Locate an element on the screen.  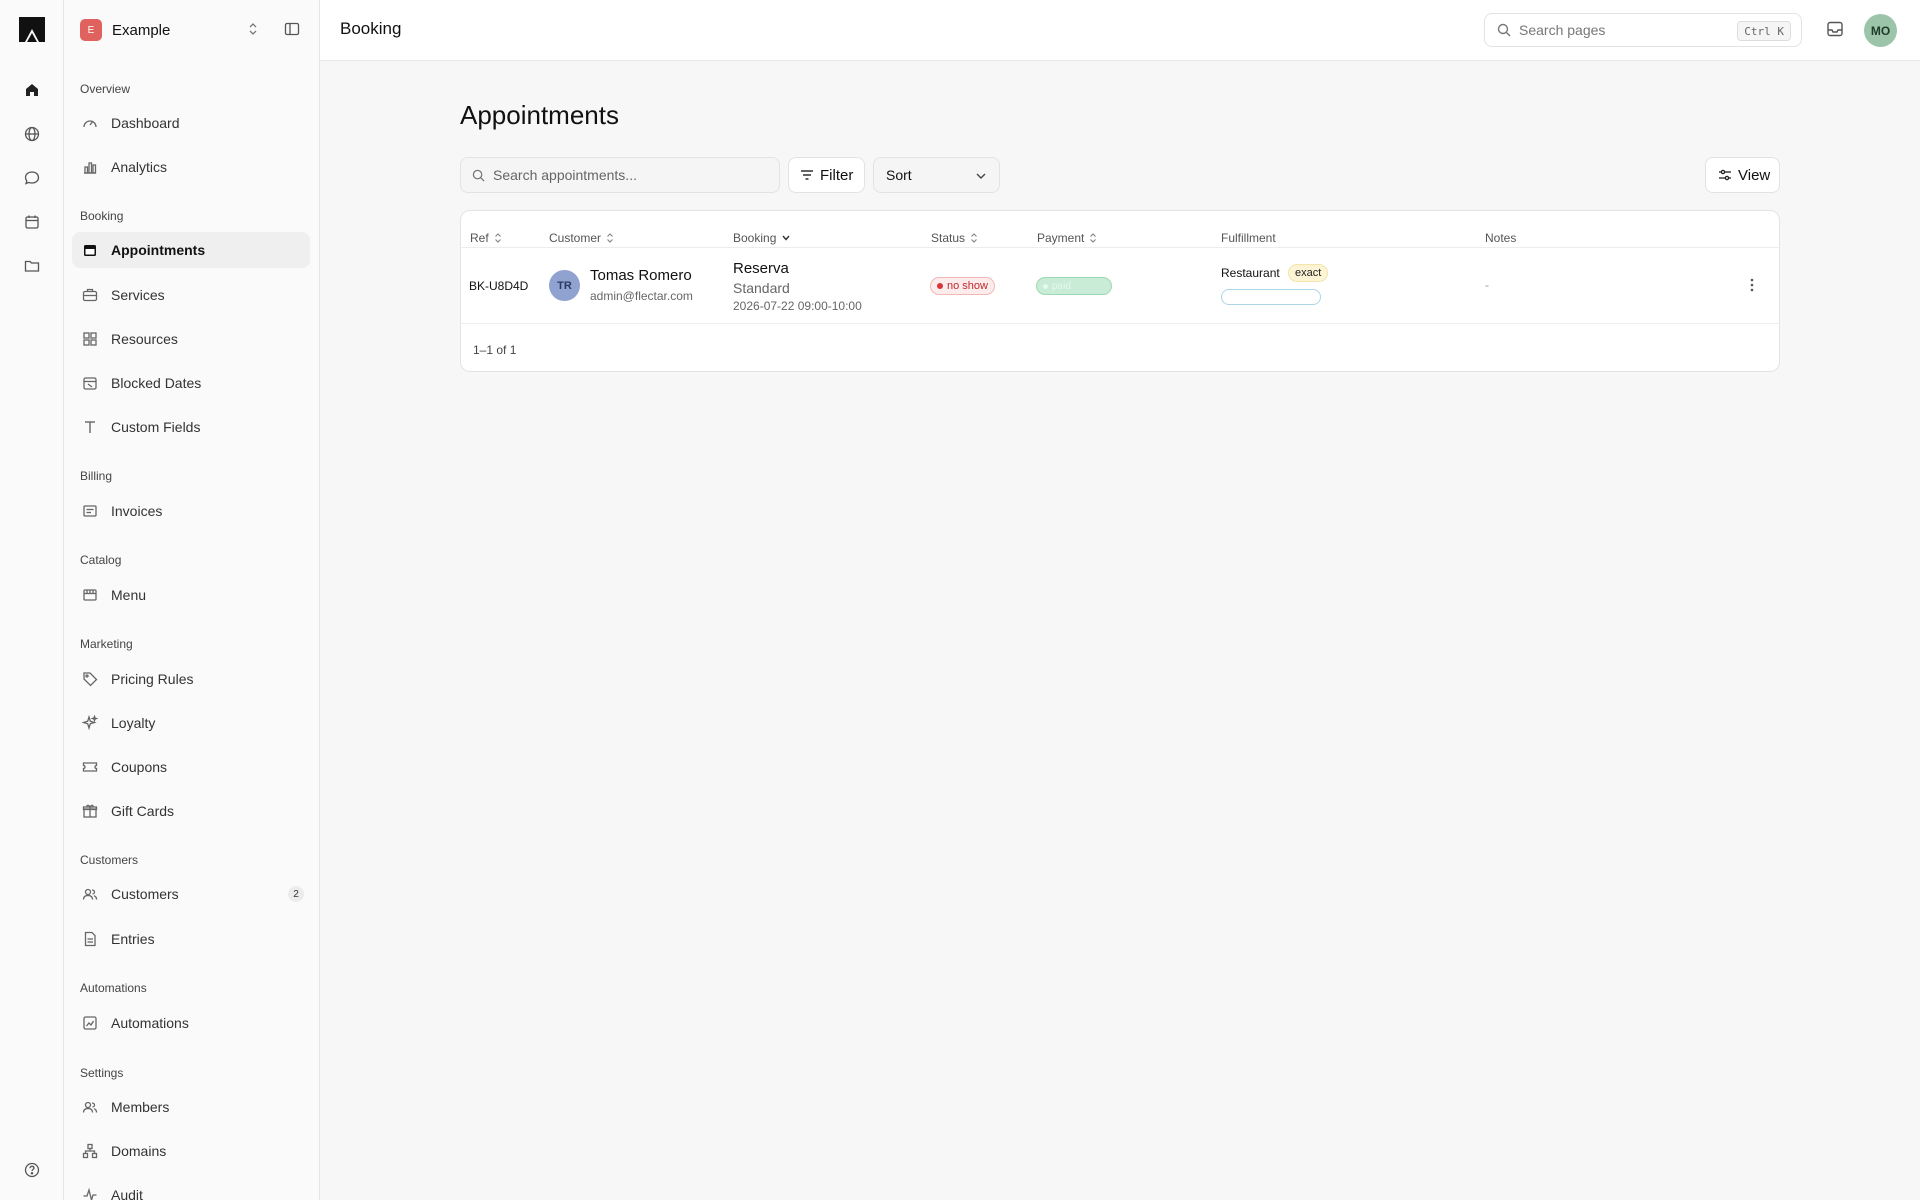
gauge-icon is located at coordinates (90, 123).